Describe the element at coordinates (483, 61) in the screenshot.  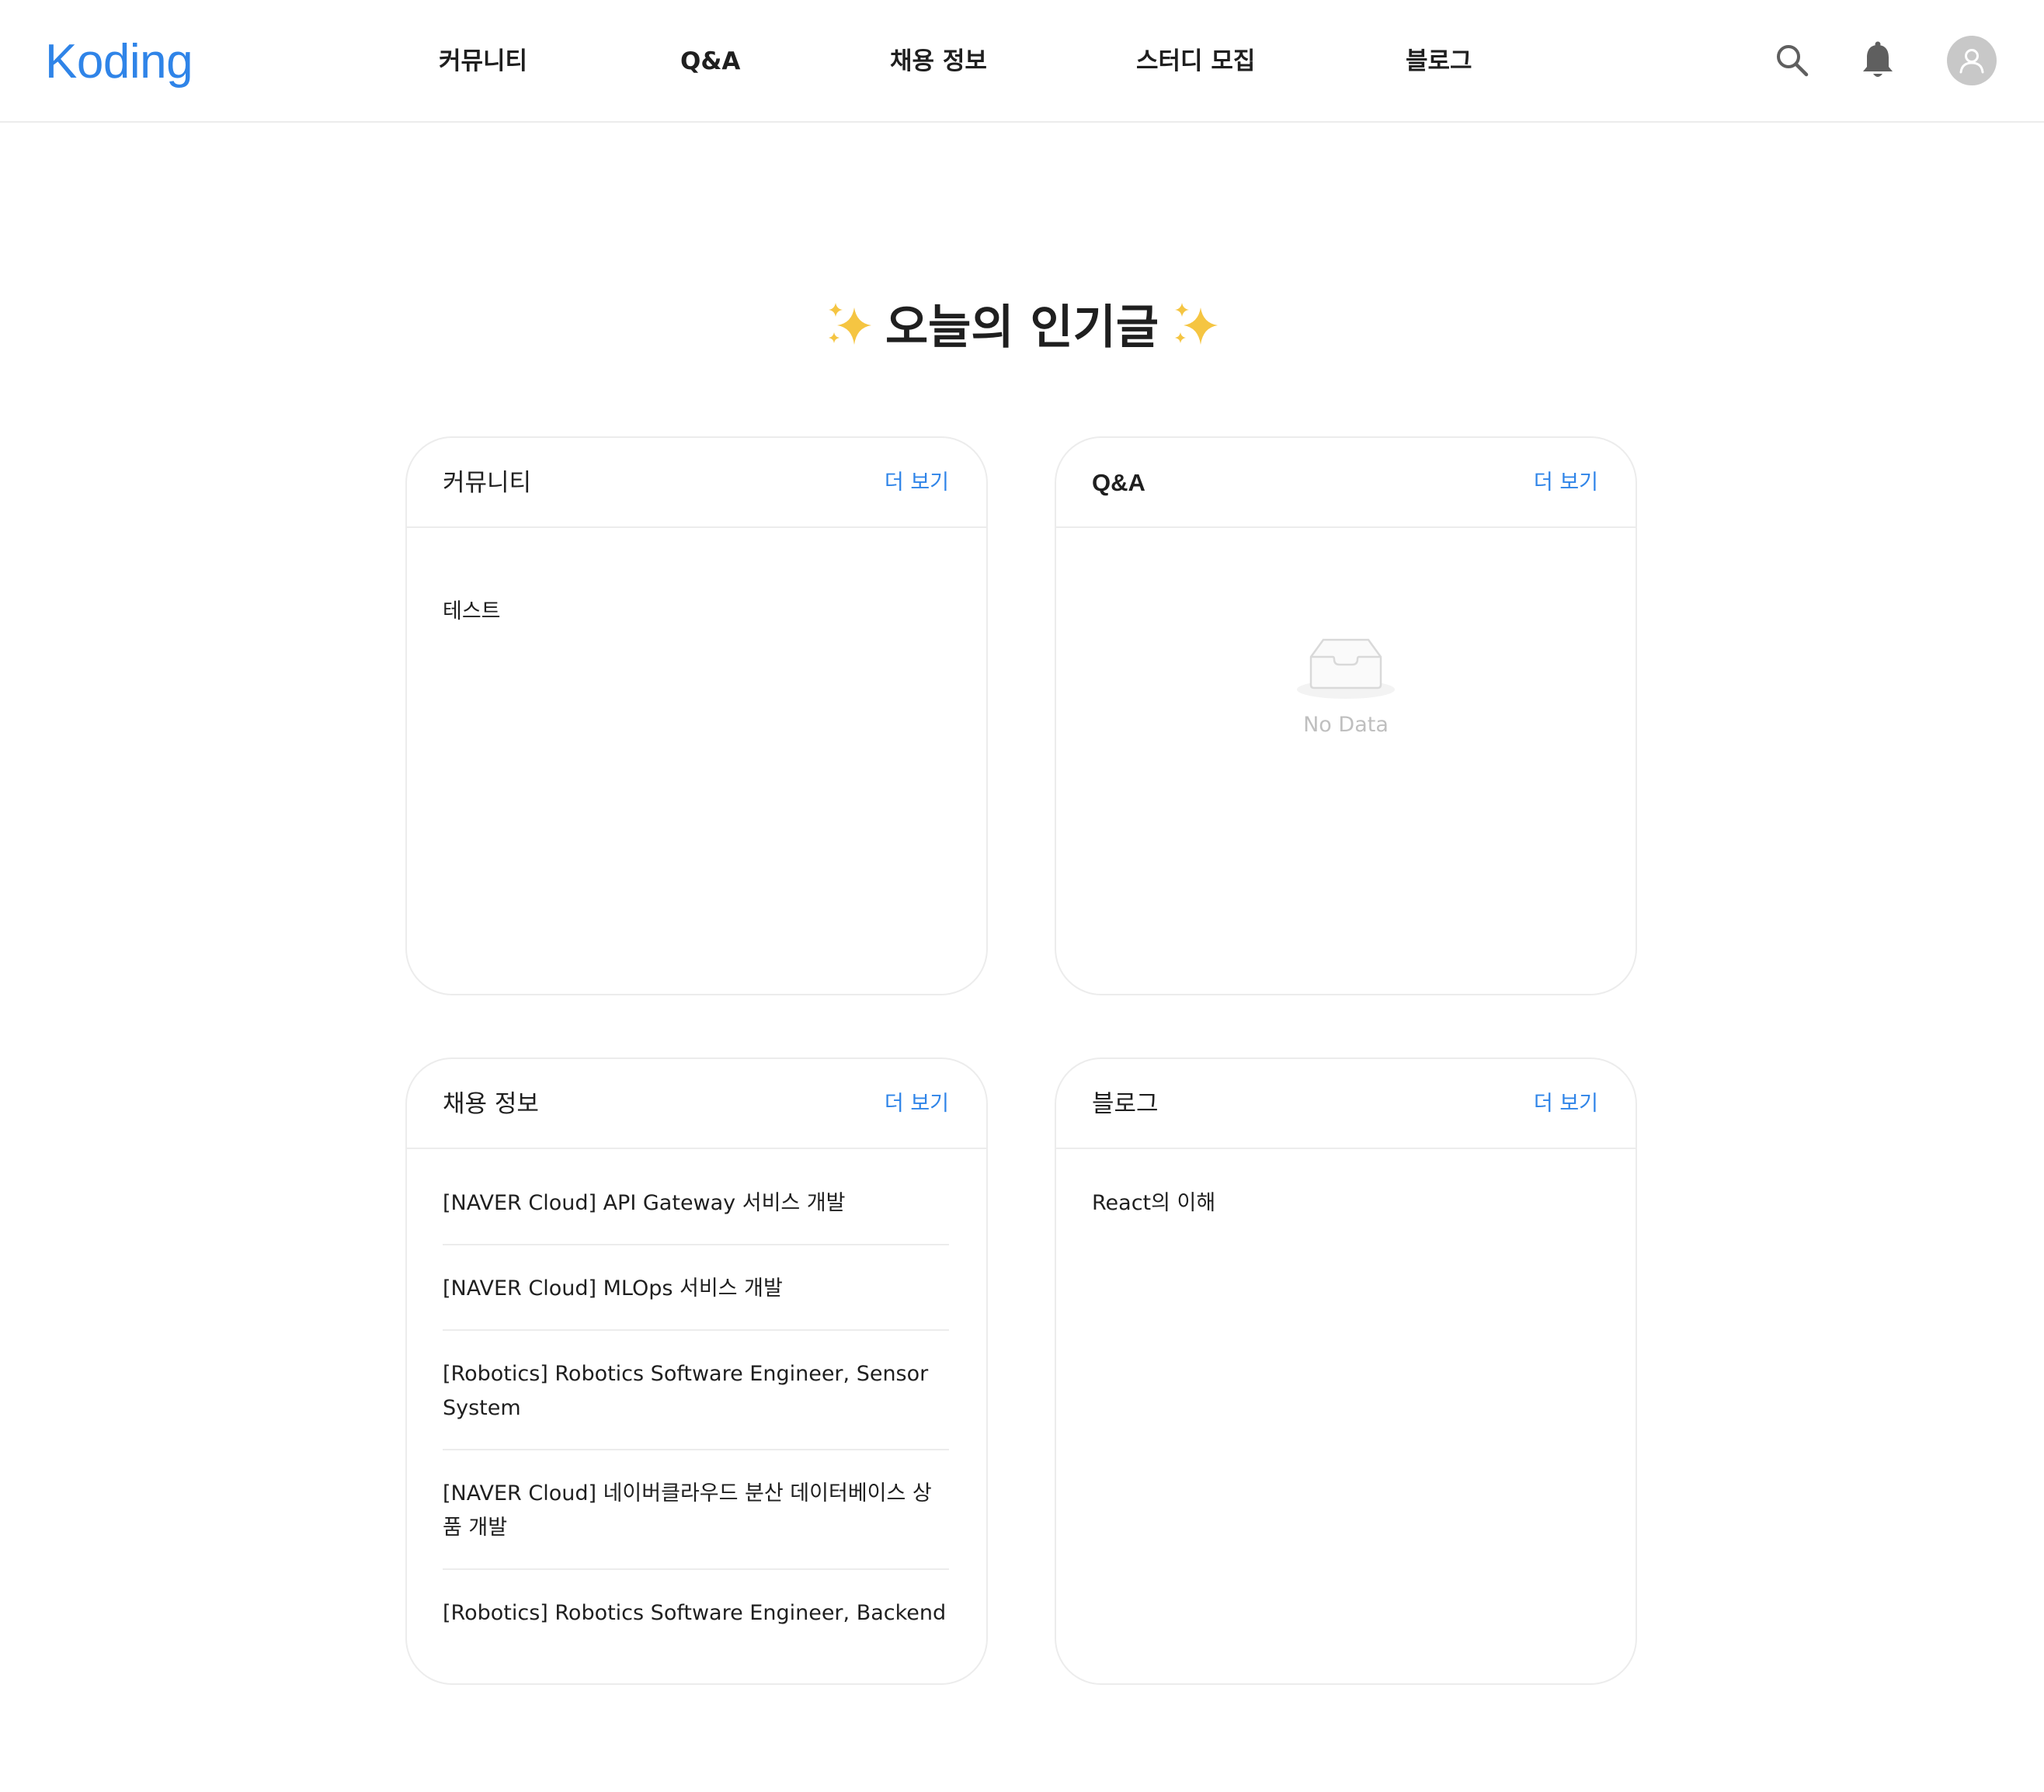
I see `nav-item-community: 커뮤니티` at that location.